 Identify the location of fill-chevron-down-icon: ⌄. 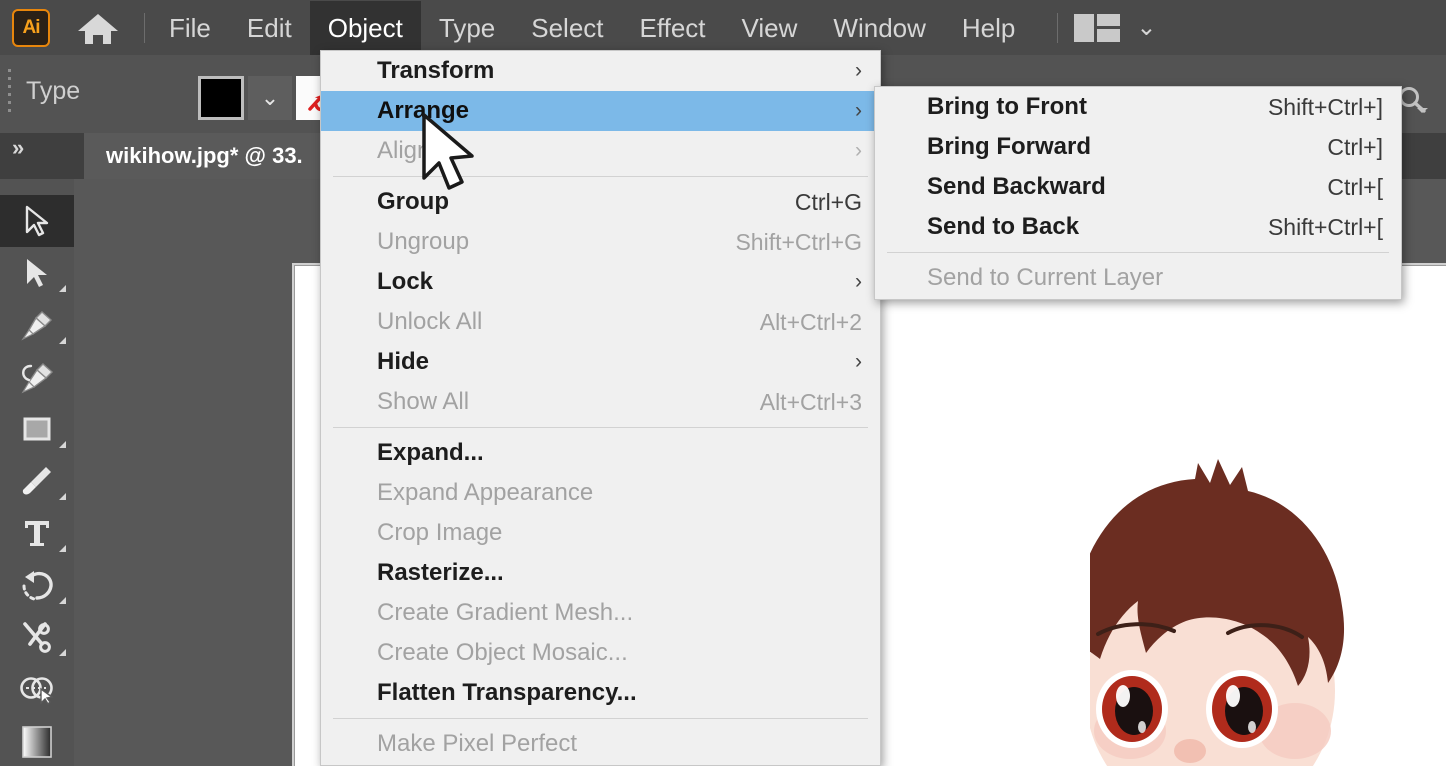
(270, 98).